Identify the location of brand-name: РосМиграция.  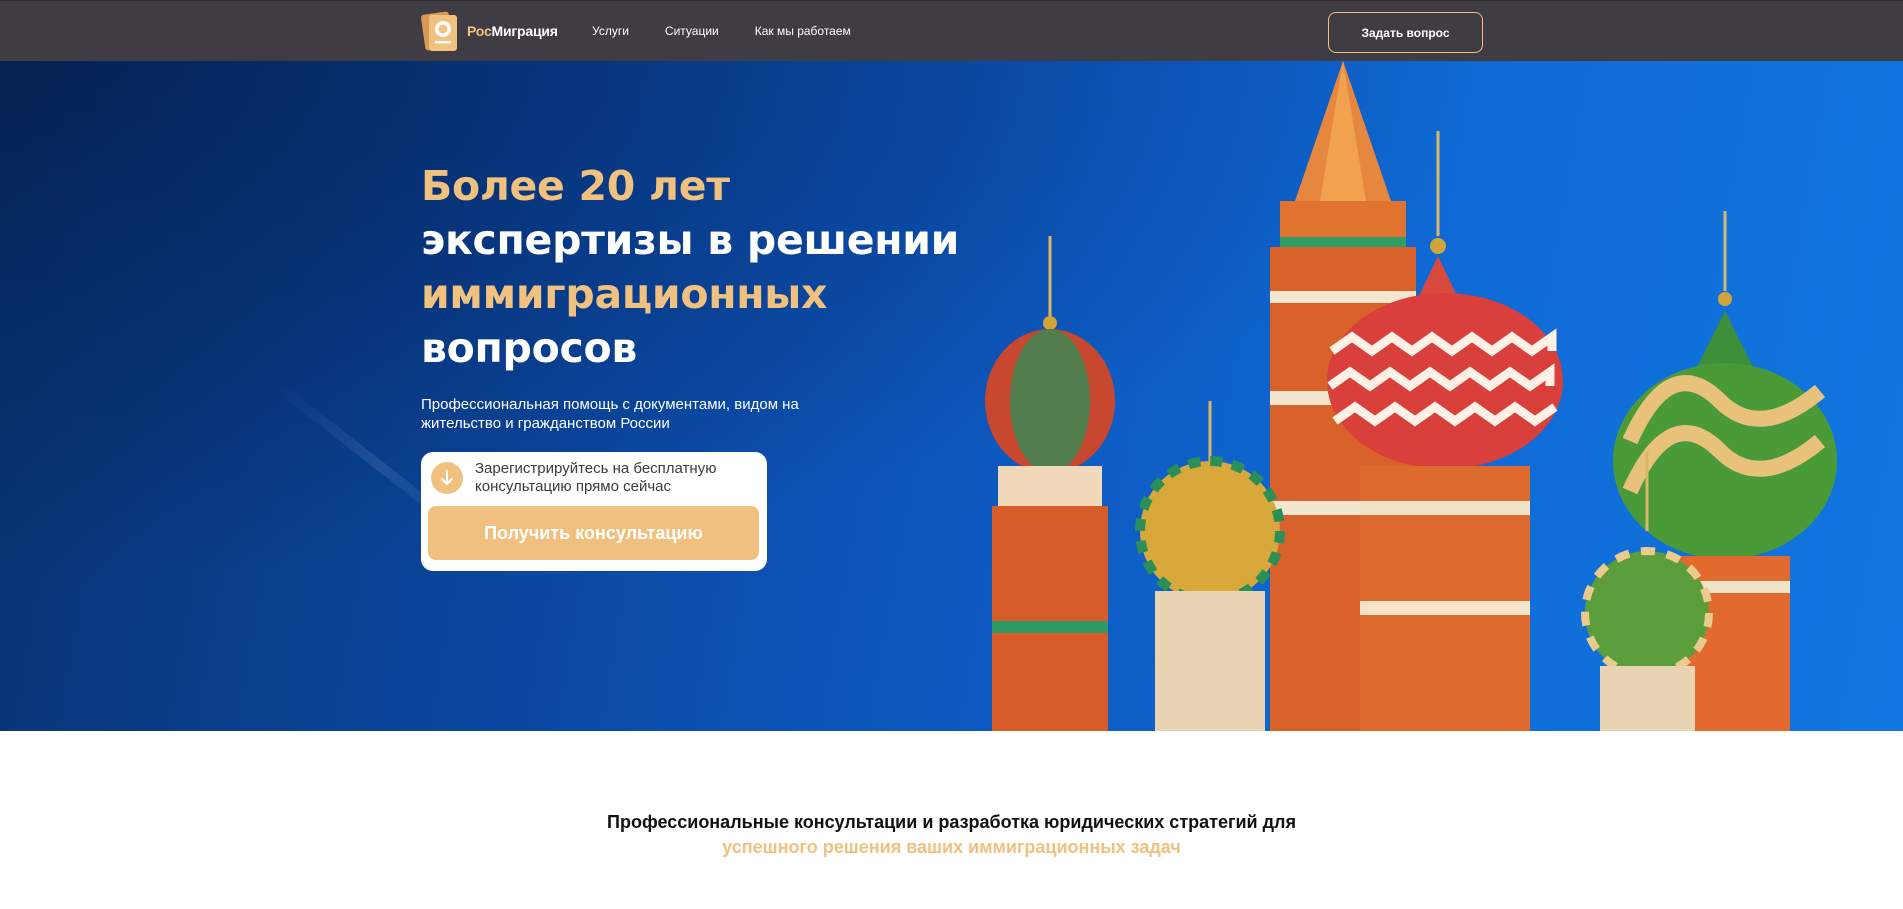
(512, 31).